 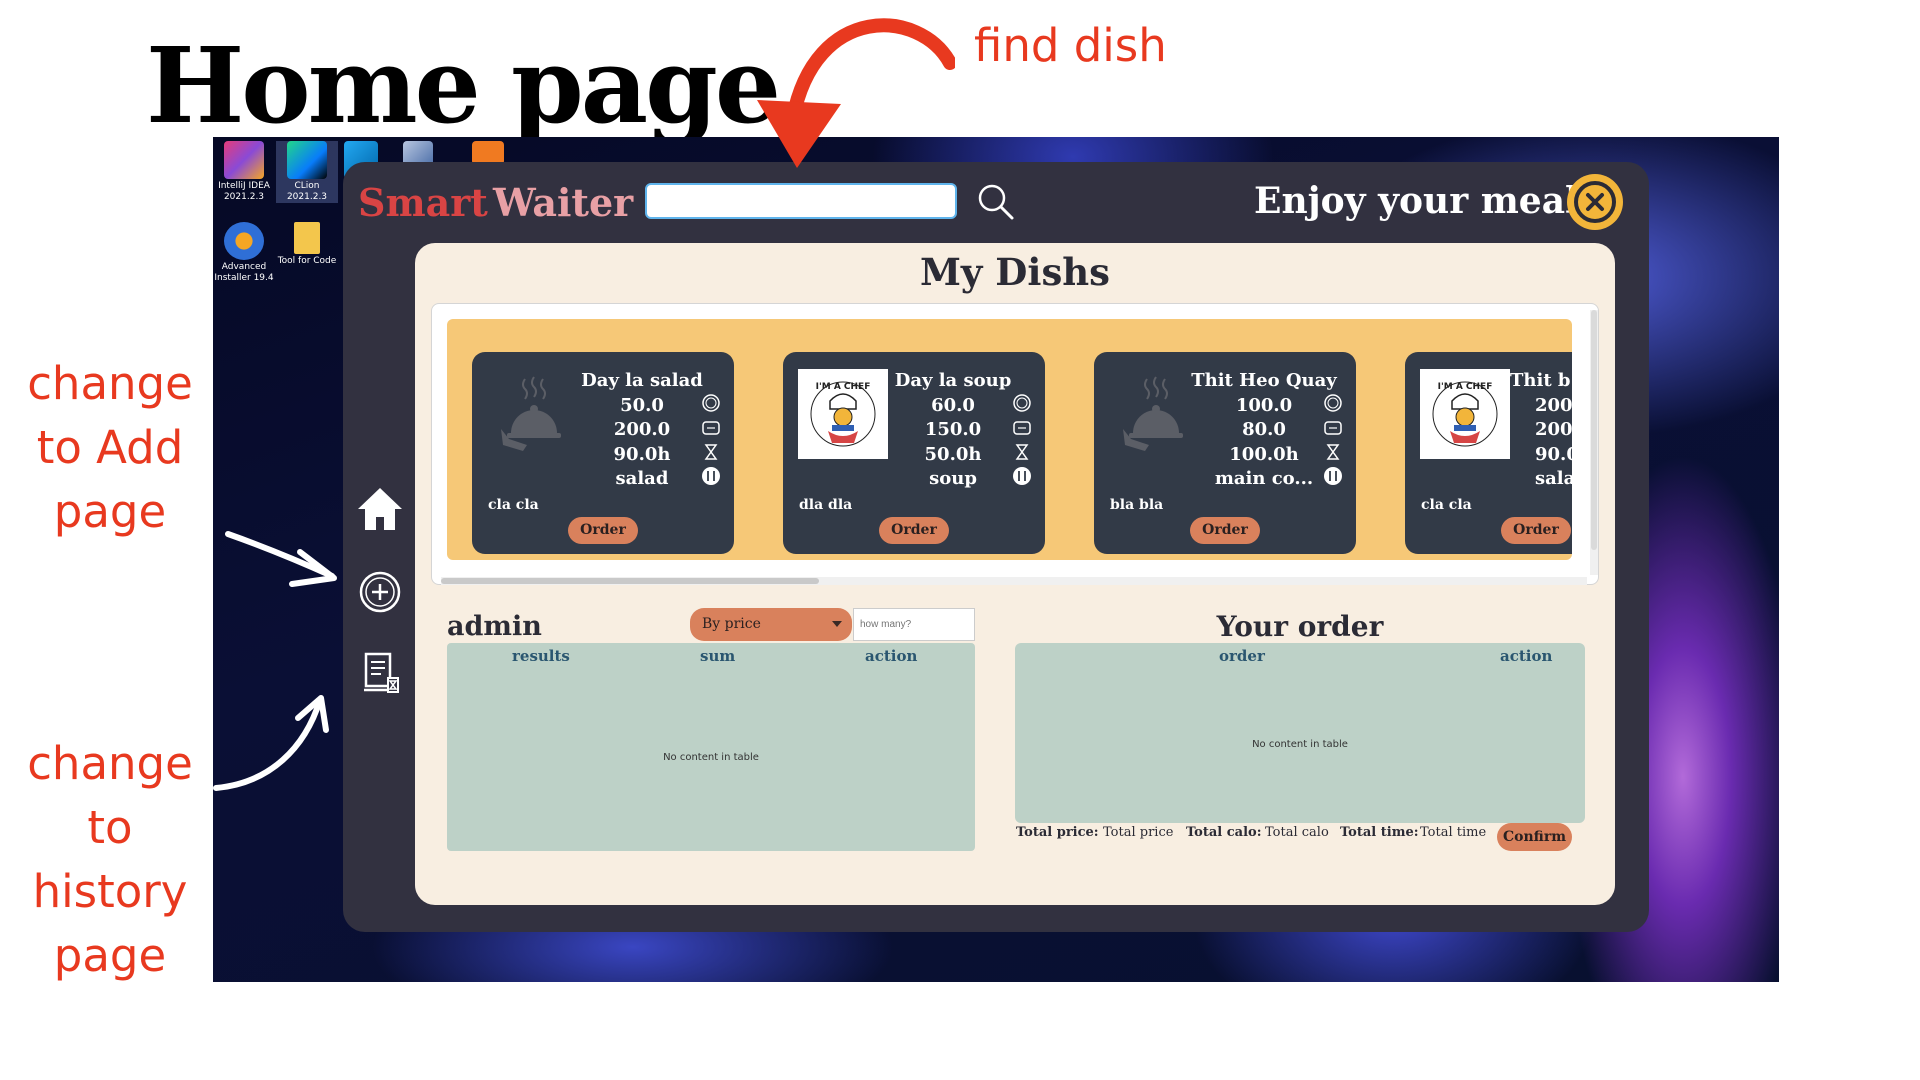 What do you see at coordinates (953, 380) in the screenshot?
I see `dish-name: Day la soup` at bounding box center [953, 380].